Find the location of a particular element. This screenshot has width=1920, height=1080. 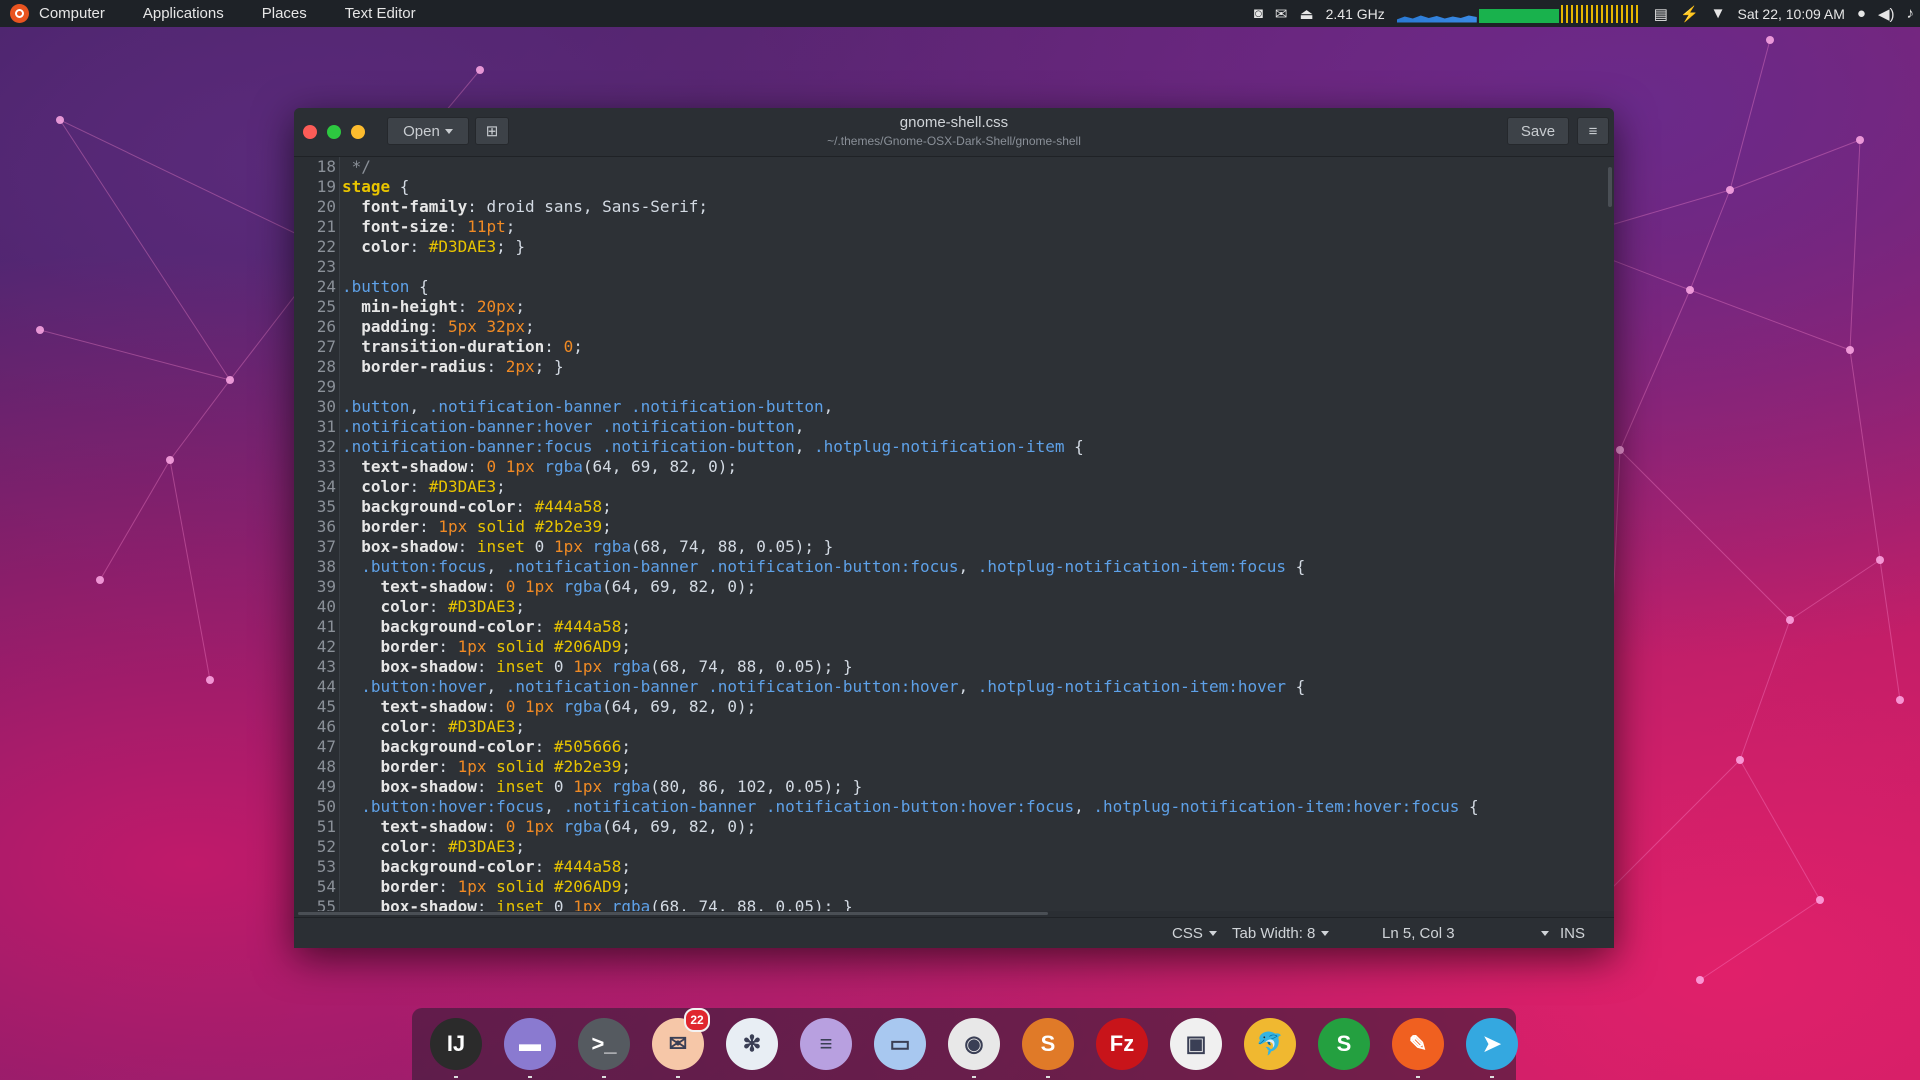

language-selector: CSS is located at coordinates (1194, 933).